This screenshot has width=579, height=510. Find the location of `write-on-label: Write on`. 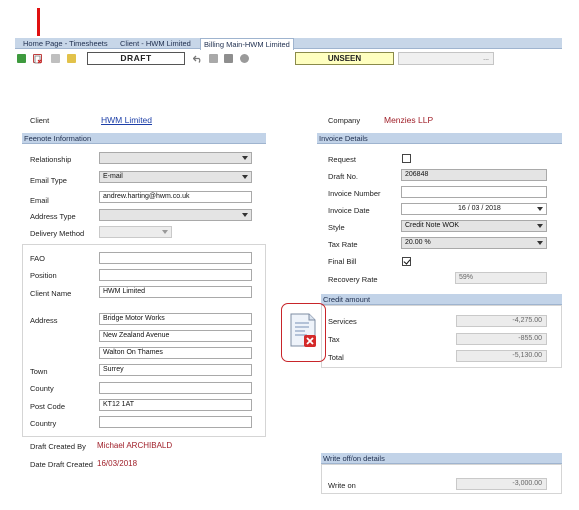

write-on-label: Write on is located at coordinates (342, 485).